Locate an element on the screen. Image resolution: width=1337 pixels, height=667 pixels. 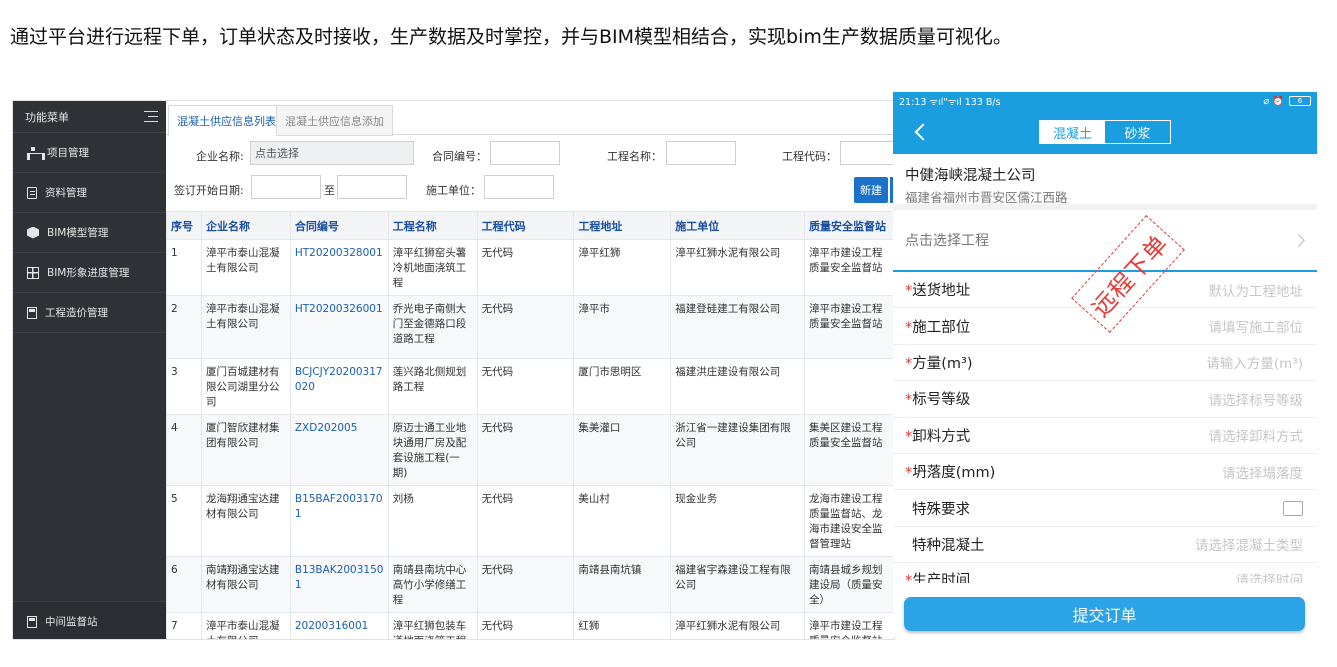
sidebar-item-bim-progress: BIM形象进度管理 is located at coordinates (89, 273).